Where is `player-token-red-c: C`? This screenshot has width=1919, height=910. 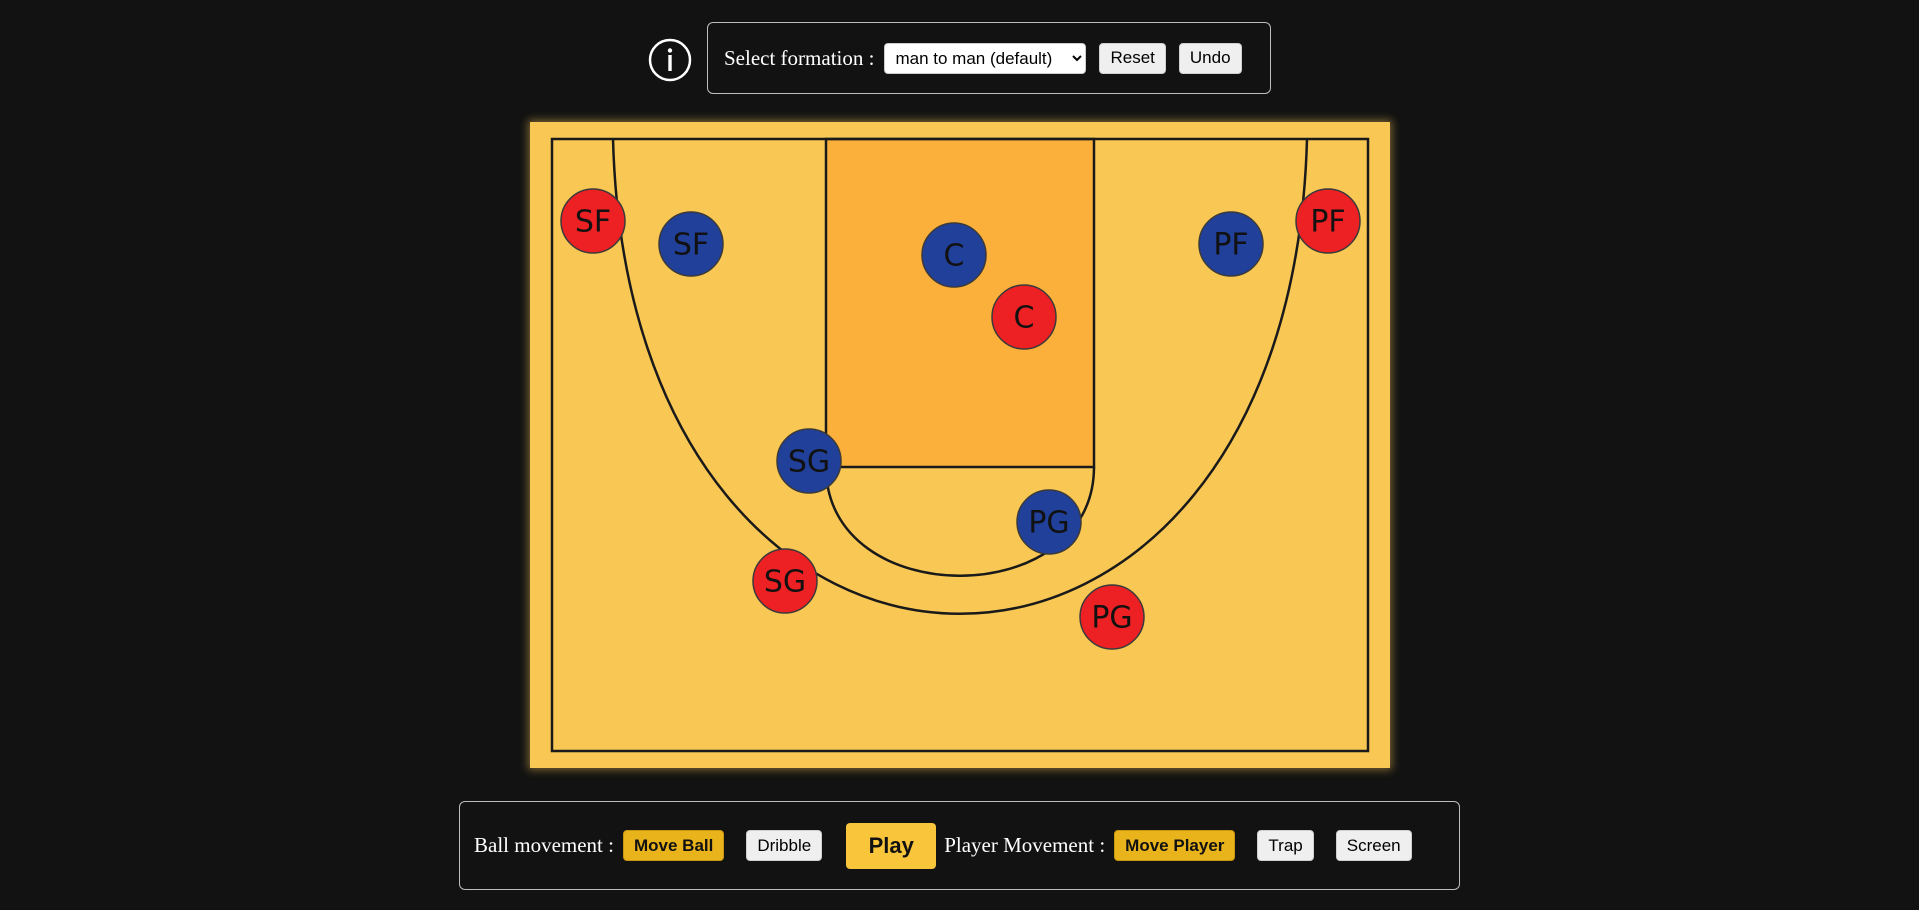 player-token-red-c: C is located at coordinates (1024, 317).